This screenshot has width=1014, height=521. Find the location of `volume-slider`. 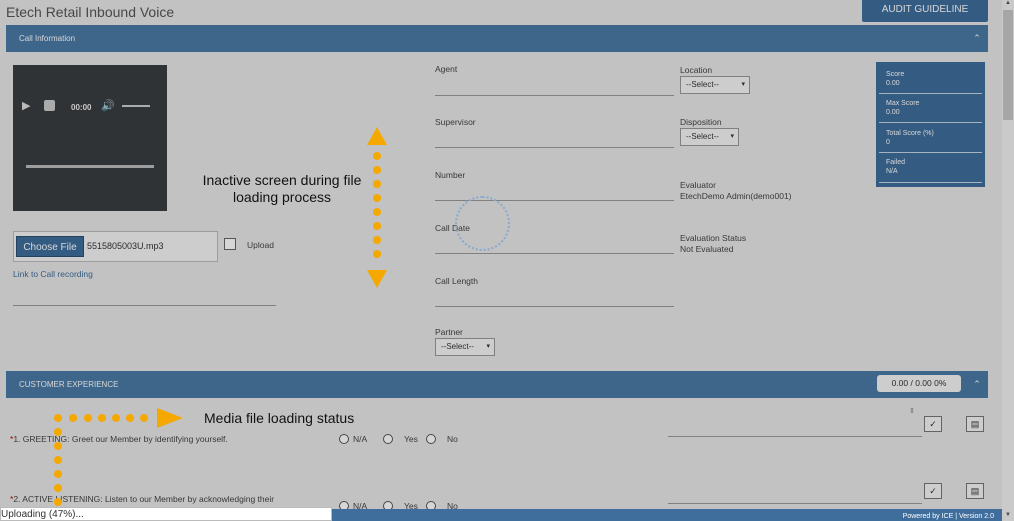

volume-slider is located at coordinates (136, 106).